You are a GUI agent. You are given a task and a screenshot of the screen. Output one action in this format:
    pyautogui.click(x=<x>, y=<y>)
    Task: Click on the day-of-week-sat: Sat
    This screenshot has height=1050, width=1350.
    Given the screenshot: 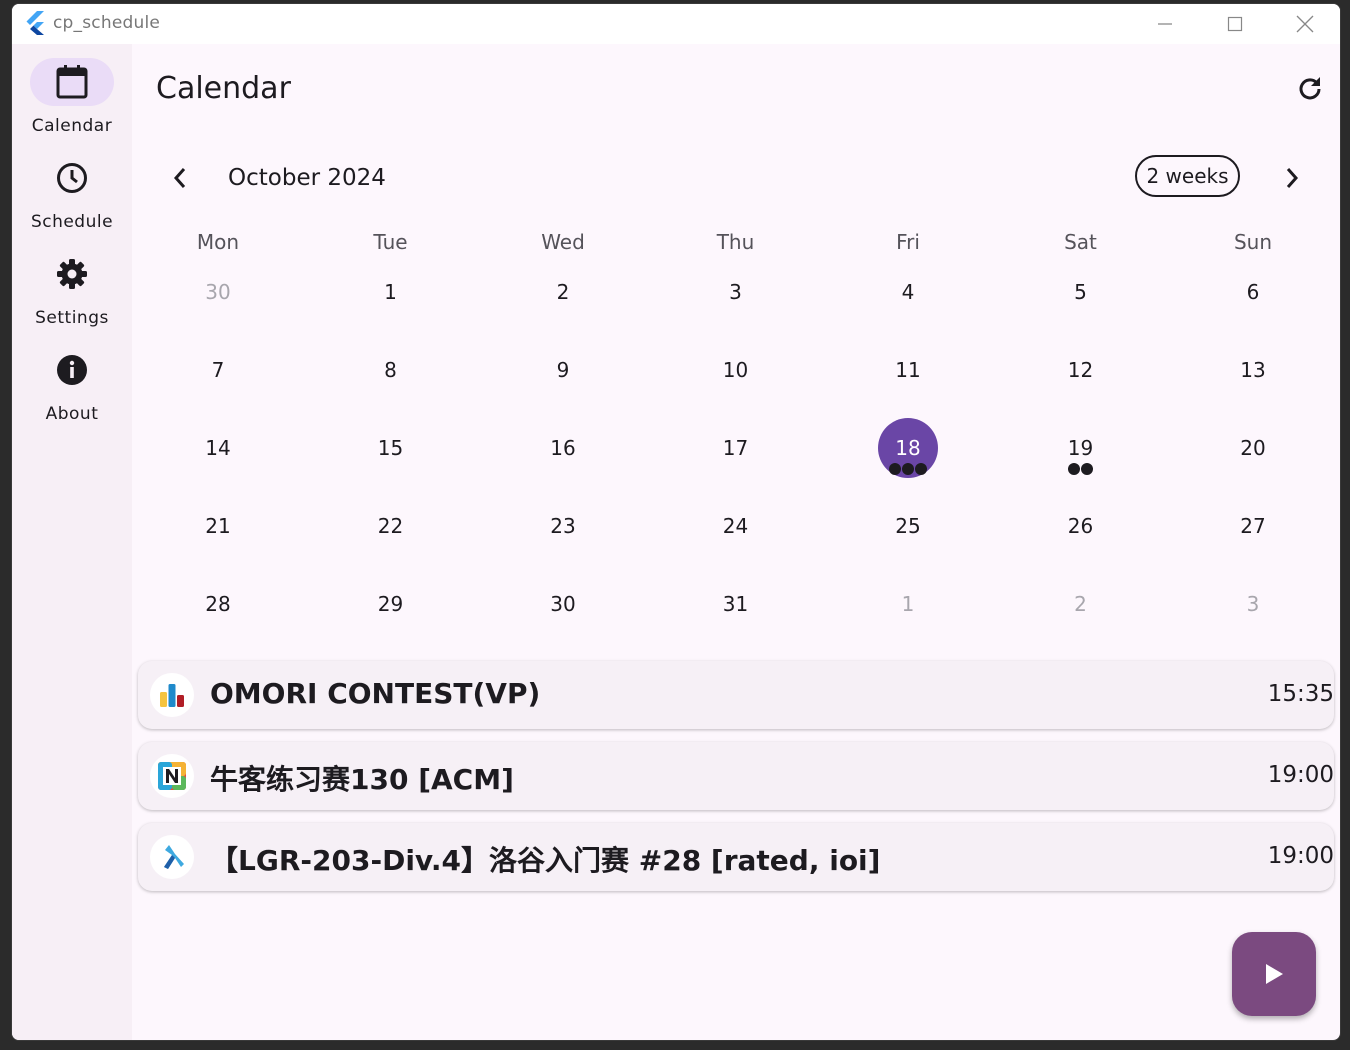 What is the action you would take?
    pyautogui.click(x=1080, y=242)
    